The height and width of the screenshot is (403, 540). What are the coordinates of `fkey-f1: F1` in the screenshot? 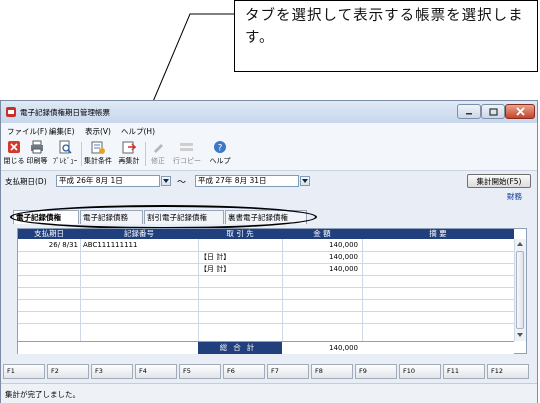 It's located at (24, 371).